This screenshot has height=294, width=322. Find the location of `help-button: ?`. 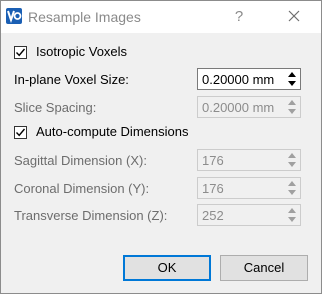

help-button: ? is located at coordinates (239, 17).